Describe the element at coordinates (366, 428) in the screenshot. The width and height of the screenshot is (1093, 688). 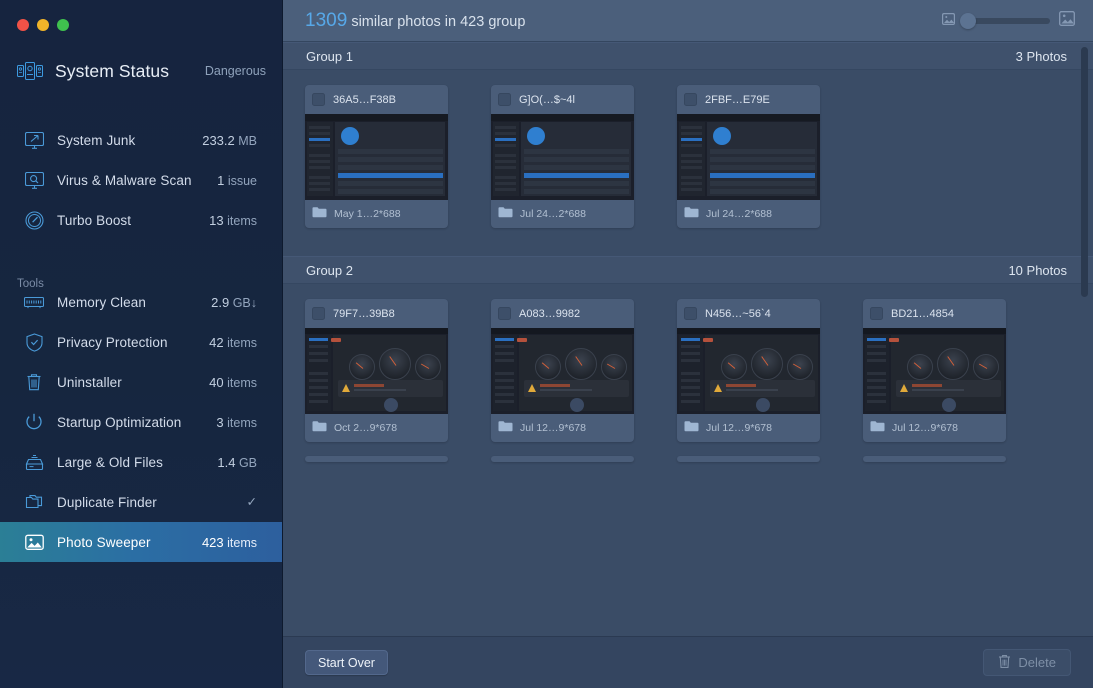
I see `photo-subtitle: Oct 2…9*678` at that location.